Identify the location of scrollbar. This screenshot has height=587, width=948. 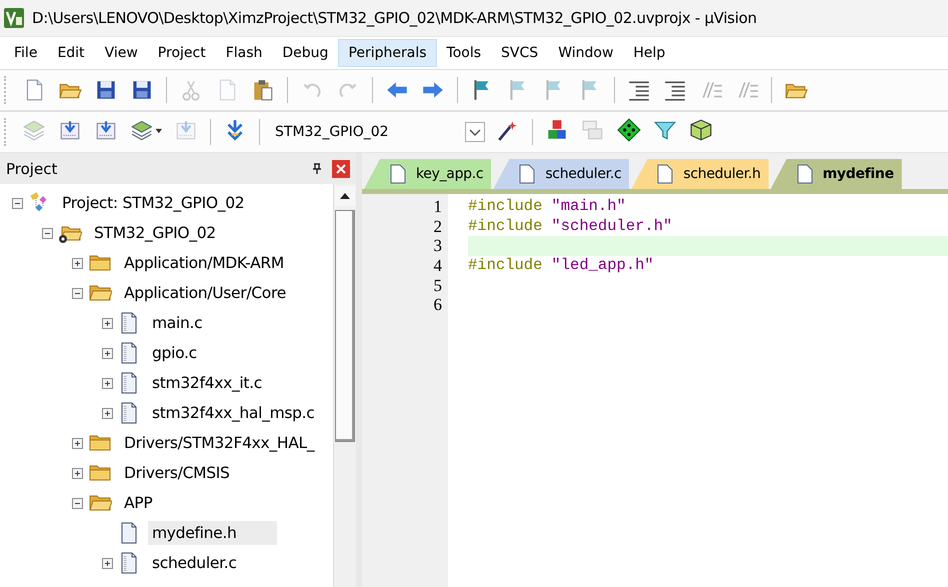
(344, 385).